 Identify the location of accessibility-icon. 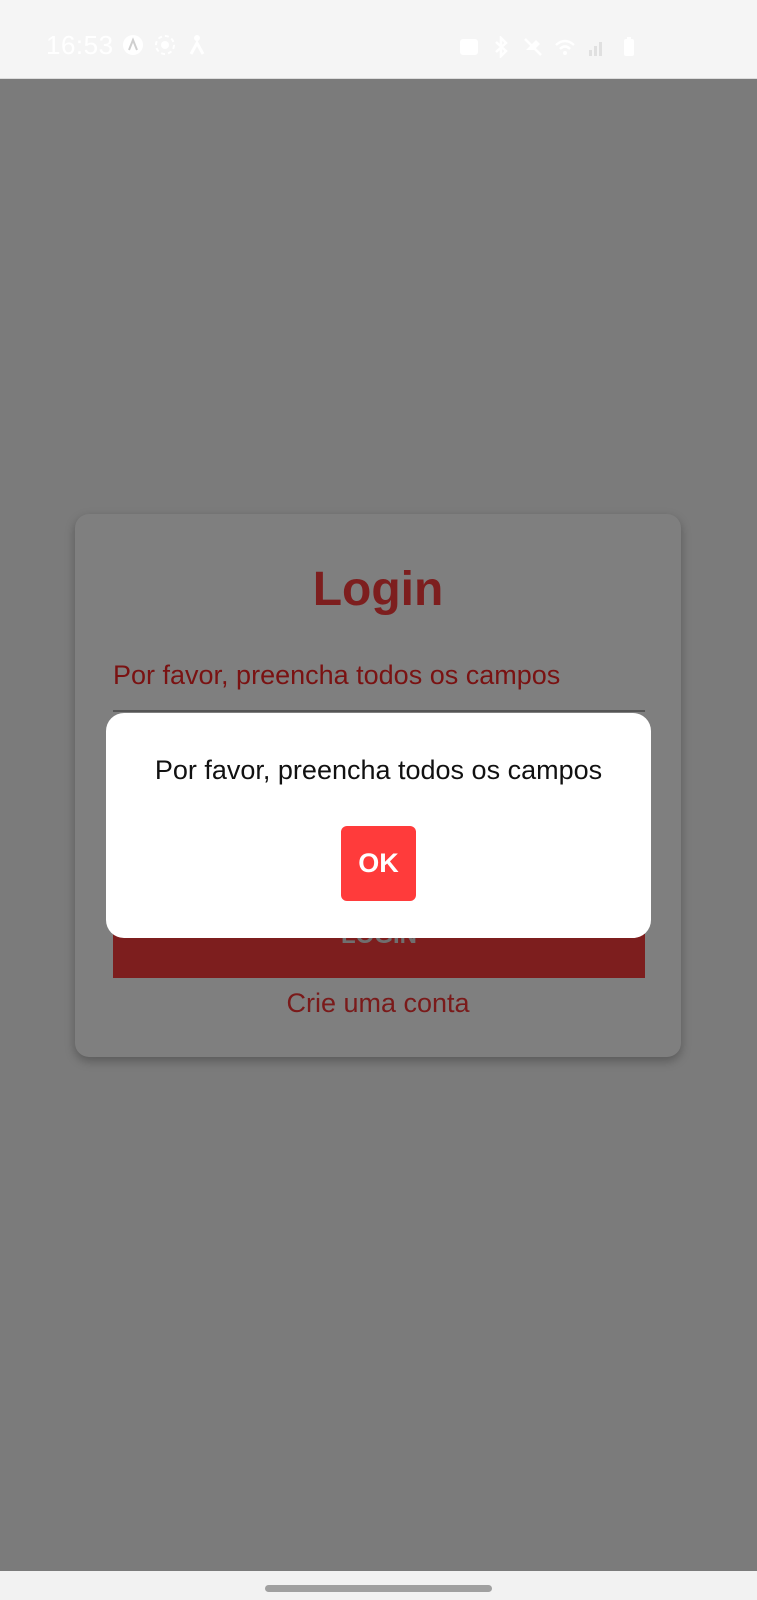
(197, 45).